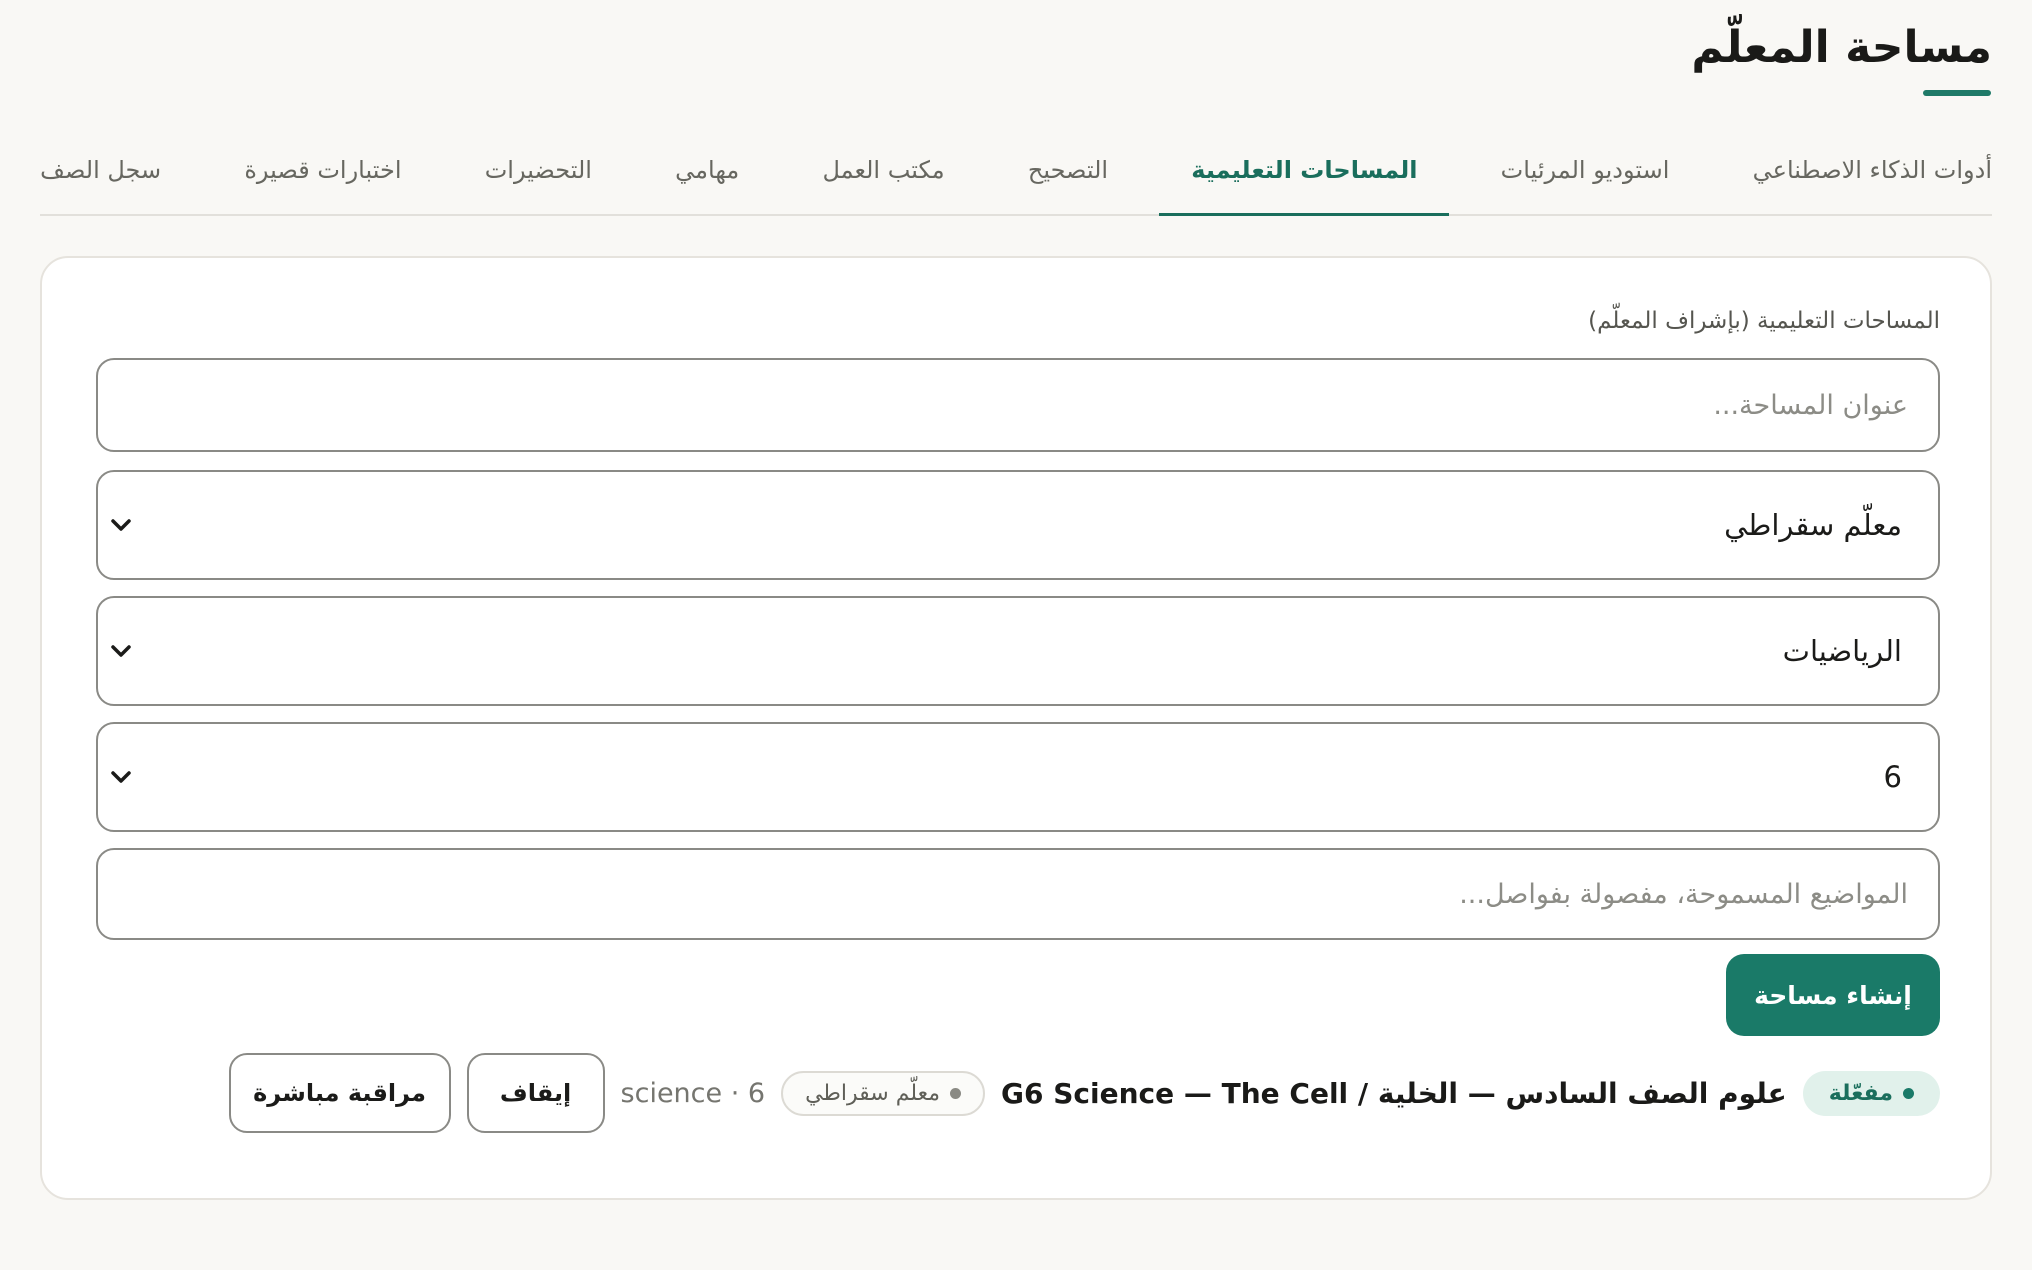 The width and height of the screenshot is (2032, 1270). What do you see at coordinates (707, 170) in the screenshot?
I see `tab-my-tasks: مهامي` at bounding box center [707, 170].